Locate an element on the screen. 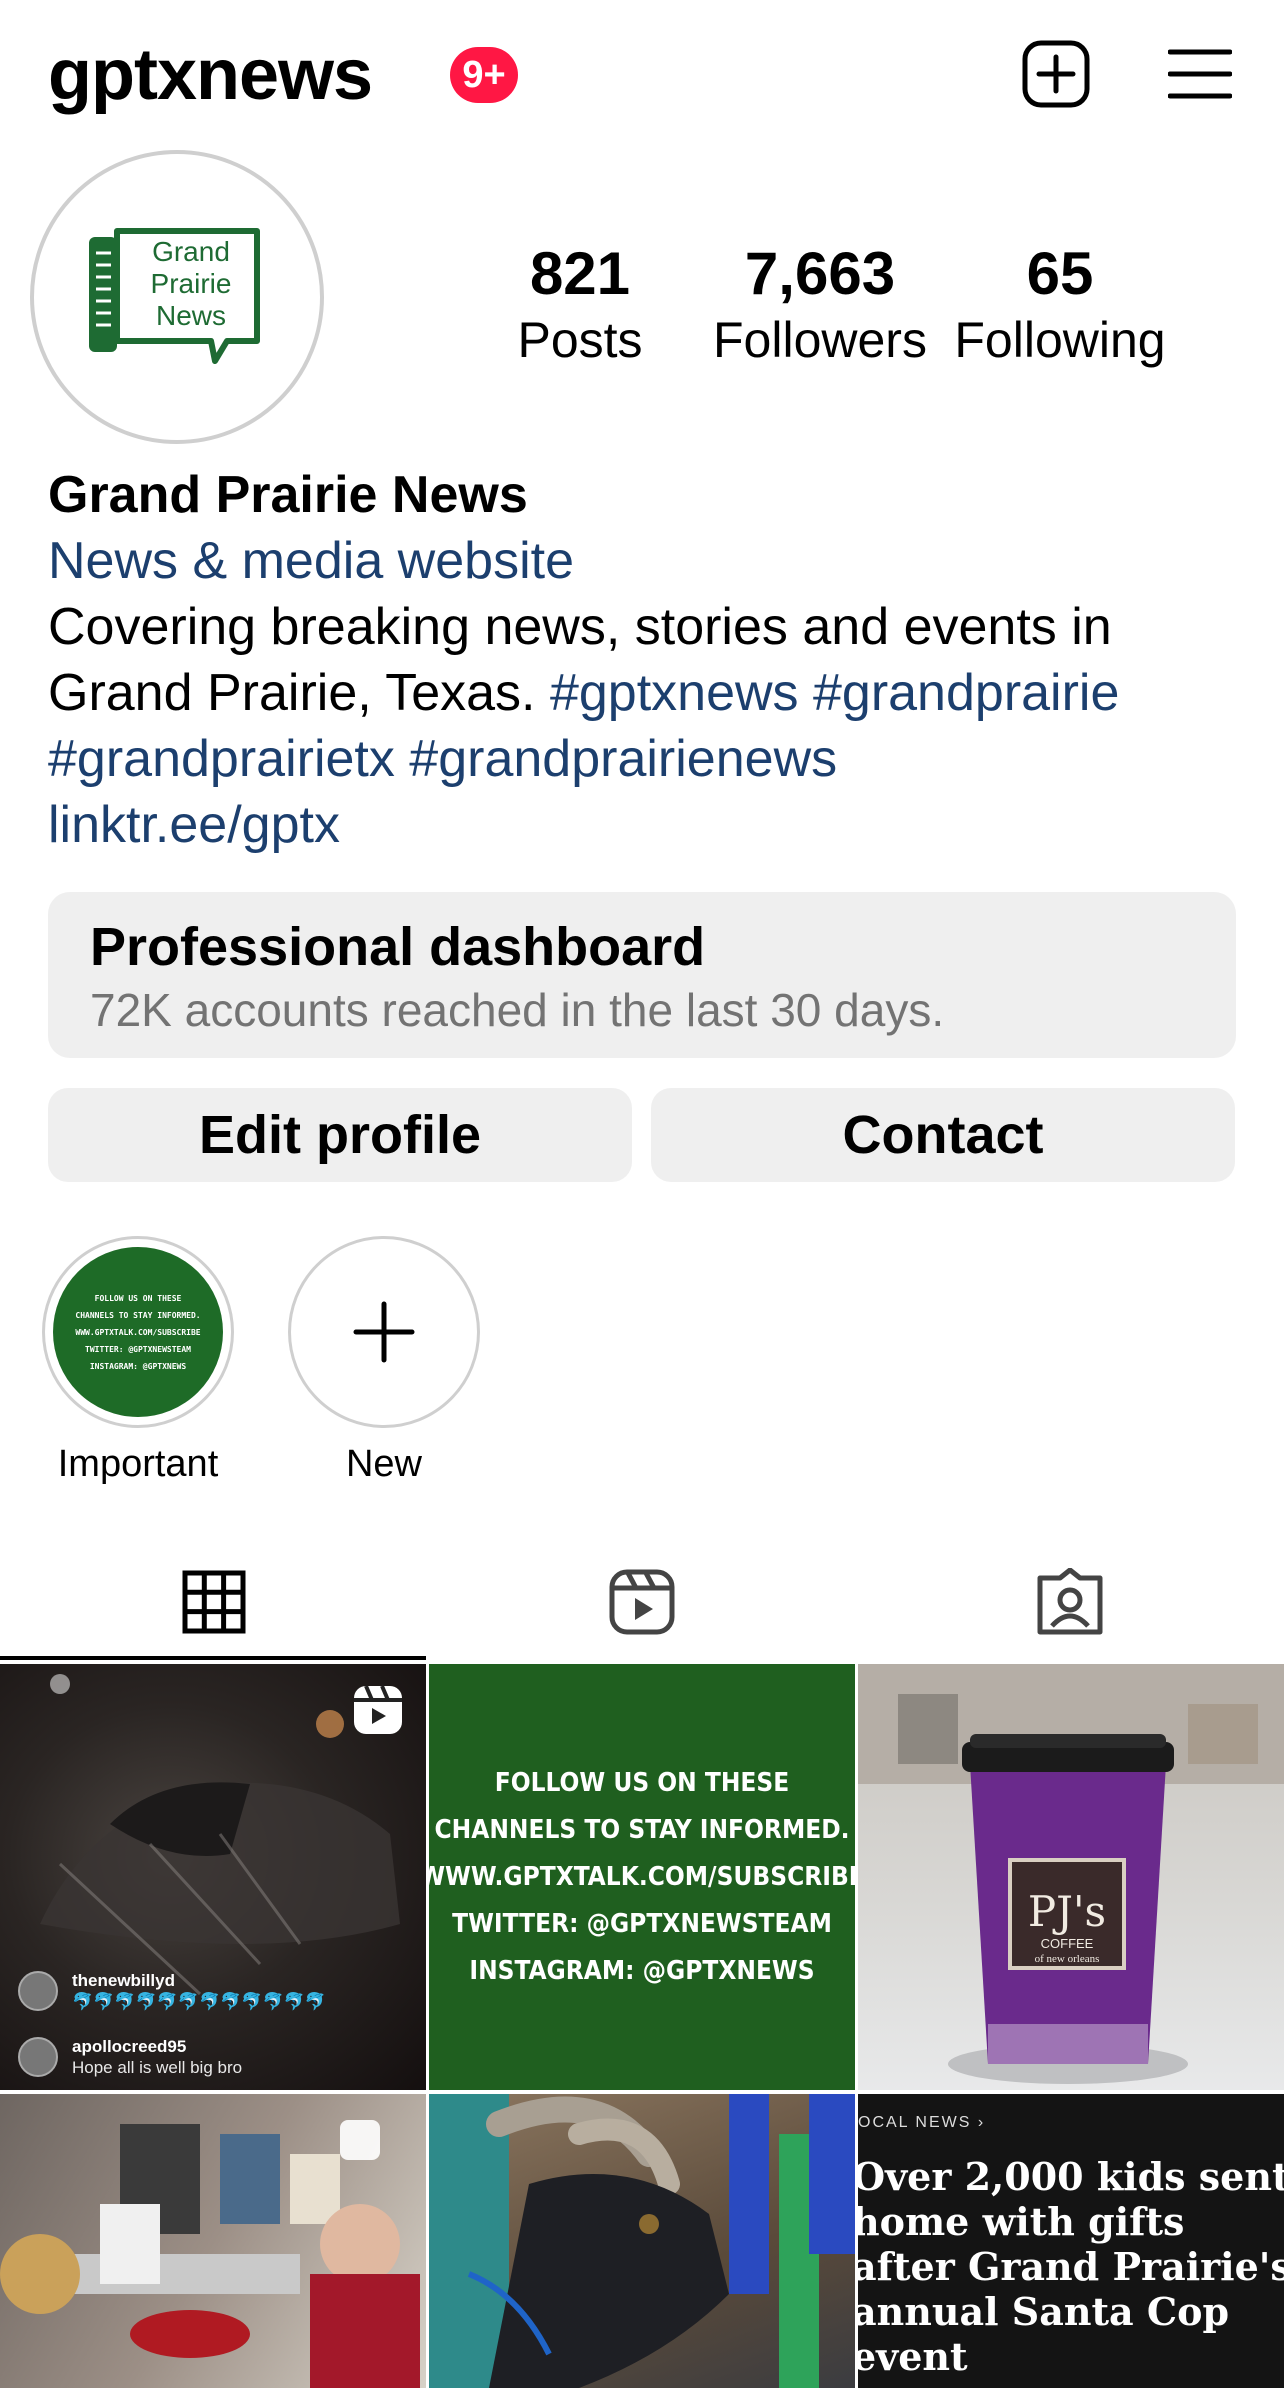 The height and width of the screenshot is (2388, 1284). profile-tabs is located at coordinates (642, 1602).